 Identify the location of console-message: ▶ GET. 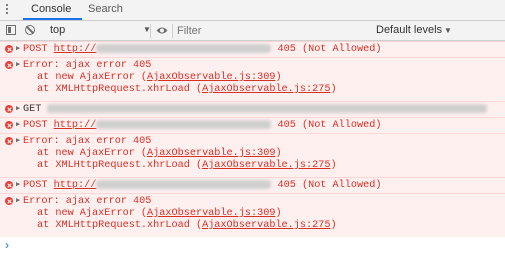
(252, 109).